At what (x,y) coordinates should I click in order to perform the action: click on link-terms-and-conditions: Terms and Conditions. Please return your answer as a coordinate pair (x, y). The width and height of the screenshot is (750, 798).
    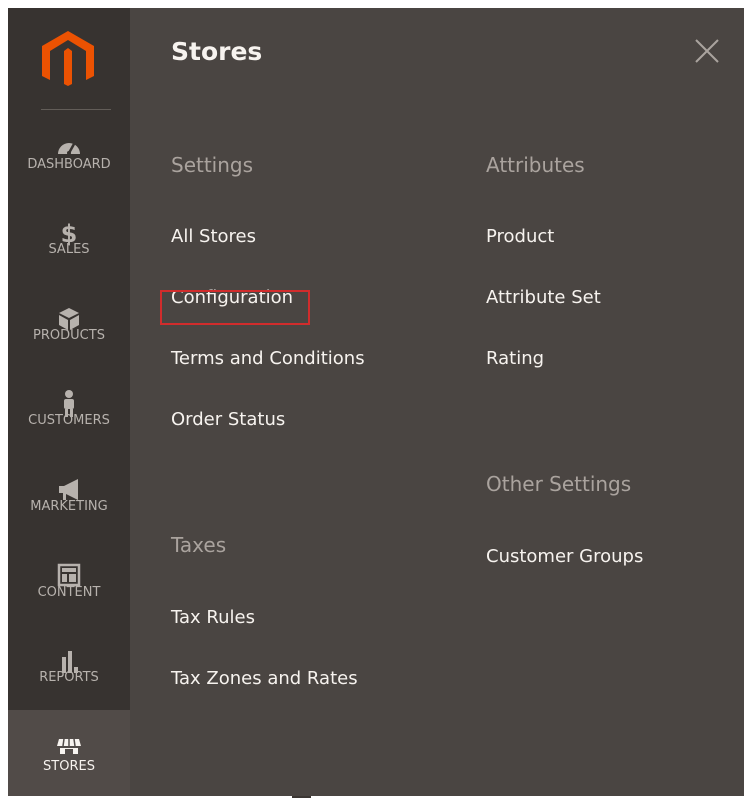
    Looking at the image, I should click on (268, 358).